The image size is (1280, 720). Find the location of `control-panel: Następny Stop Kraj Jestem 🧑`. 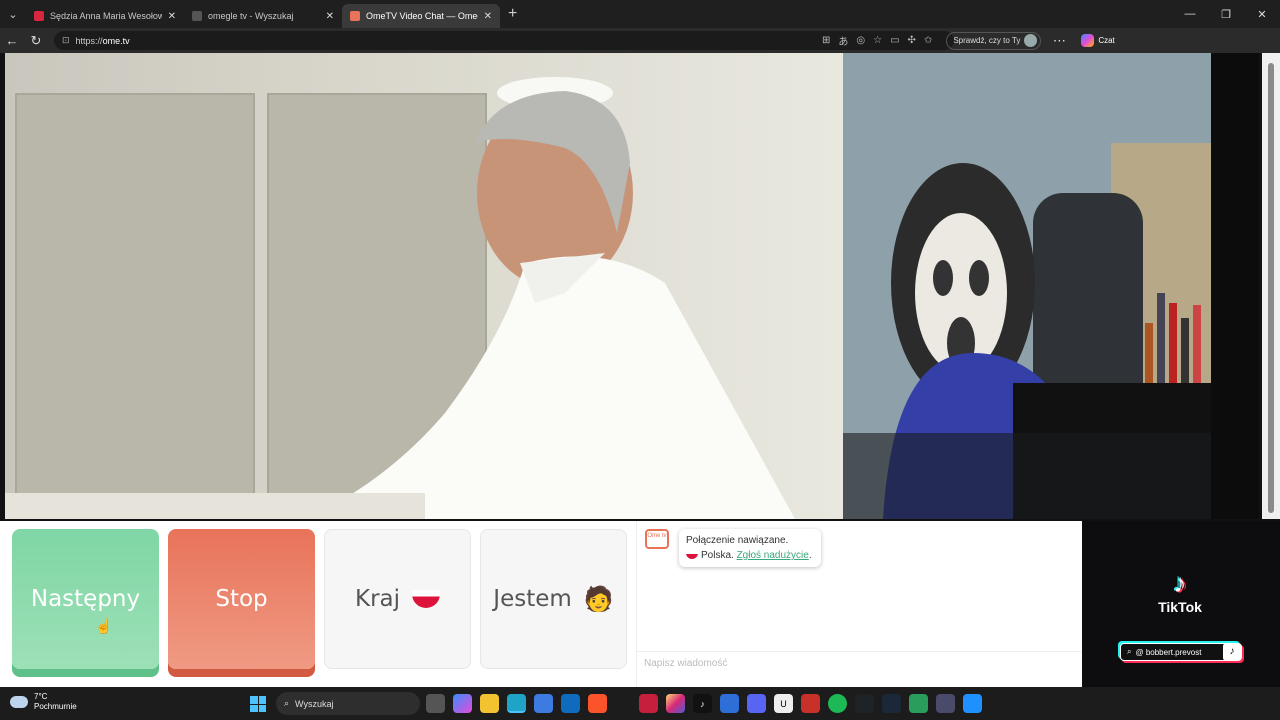

control-panel: Następny Stop Kraj Jestem 🧑 is located at coordinates (318, 604).